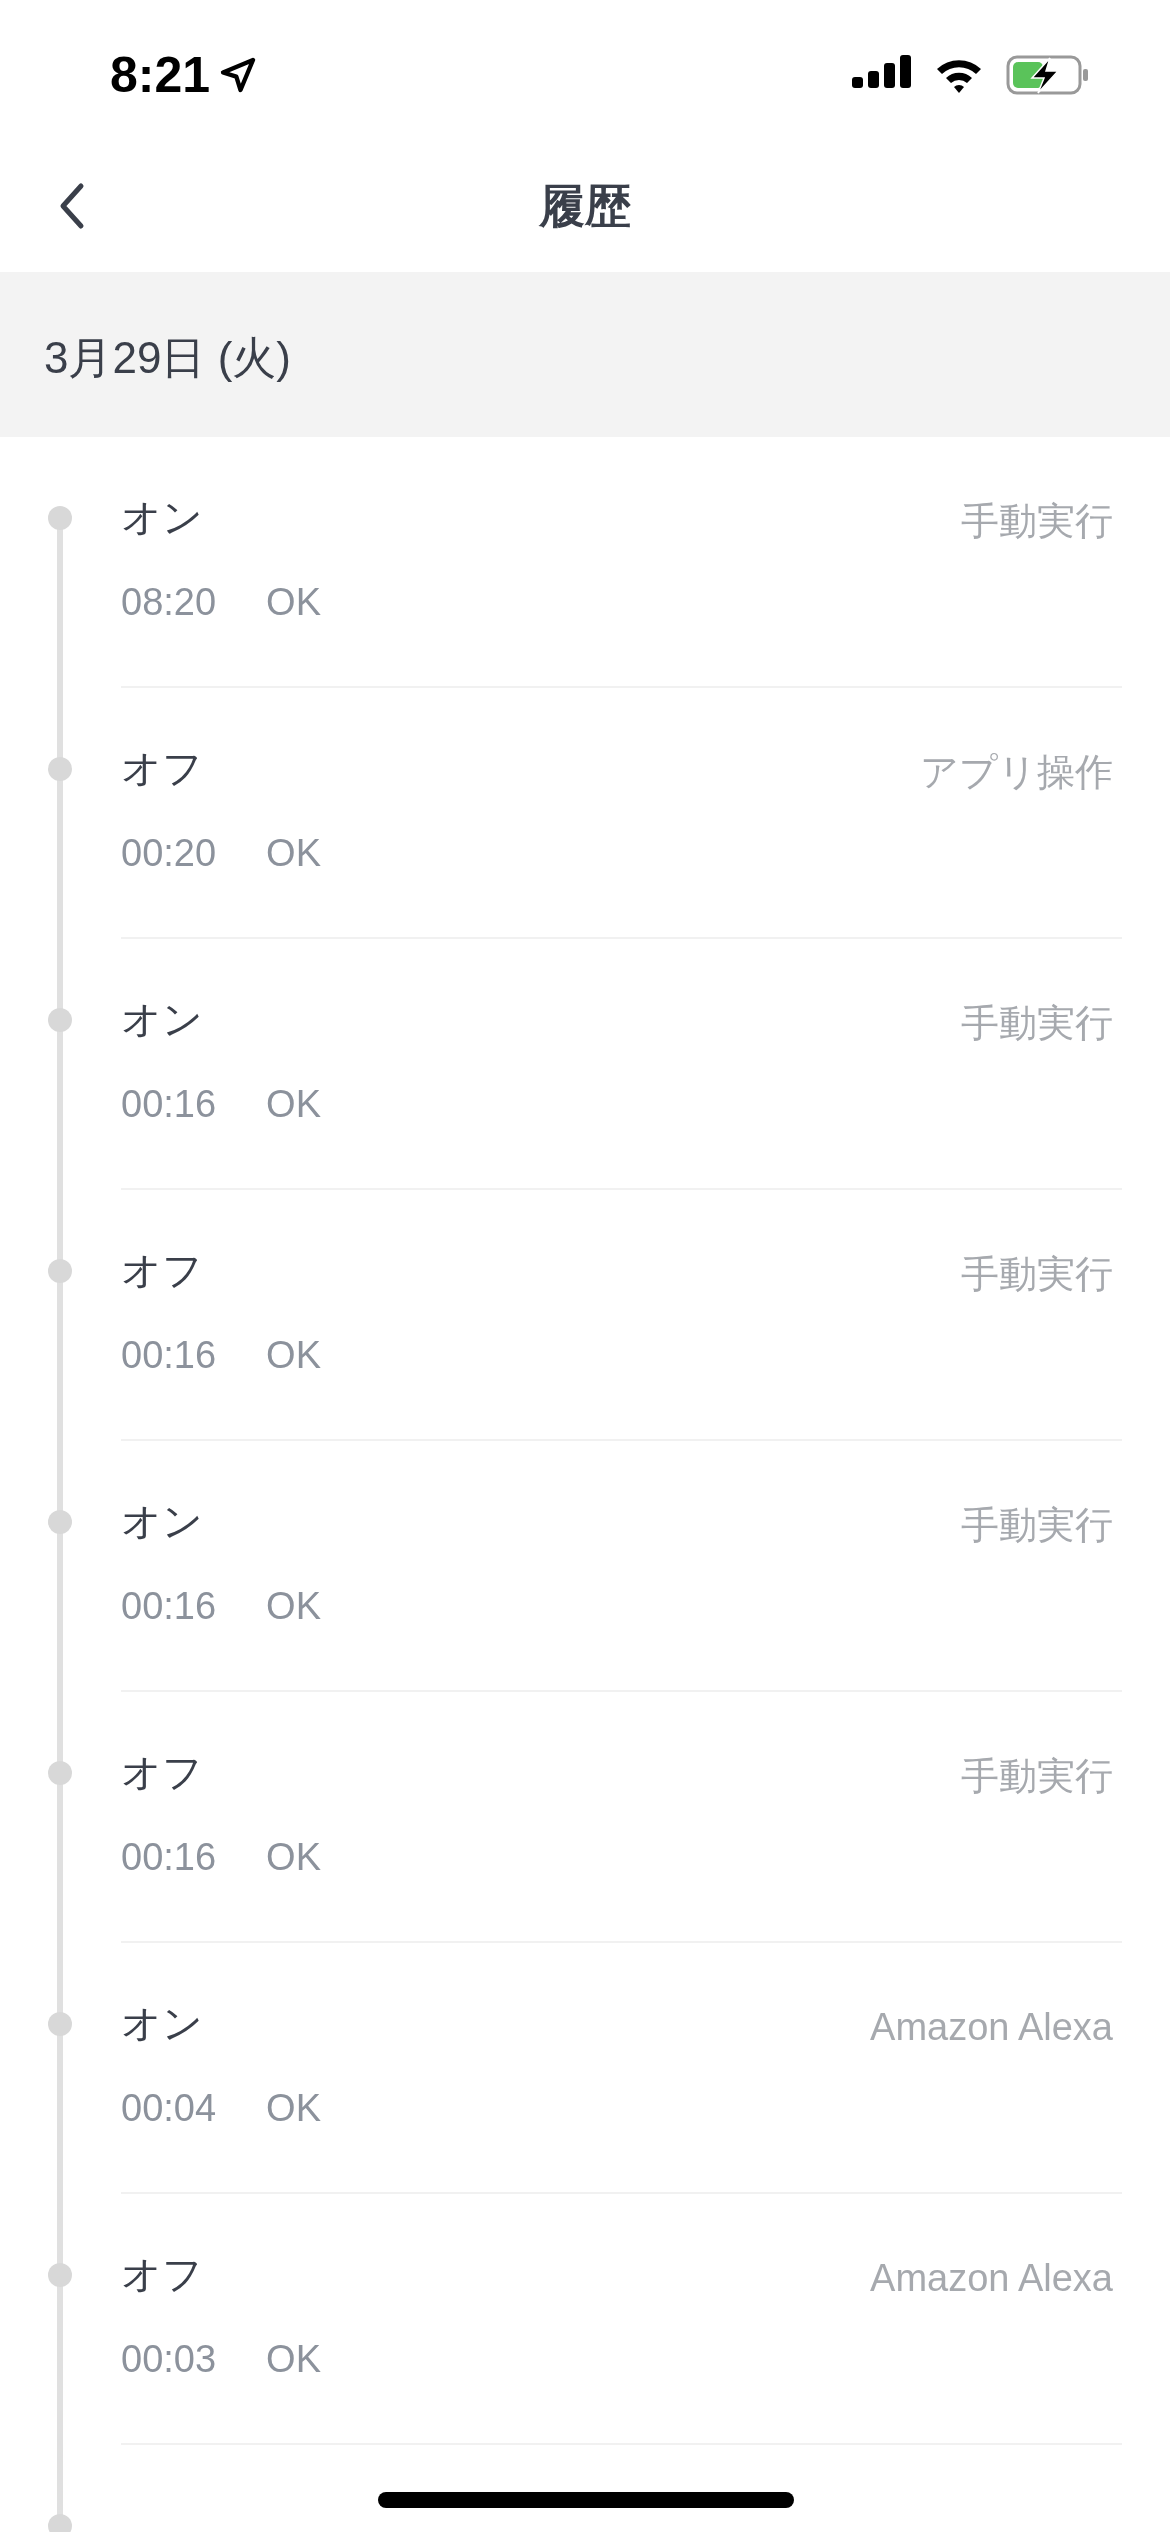  Describe the element at coordinates (169, 602) in the screenshot. I see `entry-time: 08:20` at that location.